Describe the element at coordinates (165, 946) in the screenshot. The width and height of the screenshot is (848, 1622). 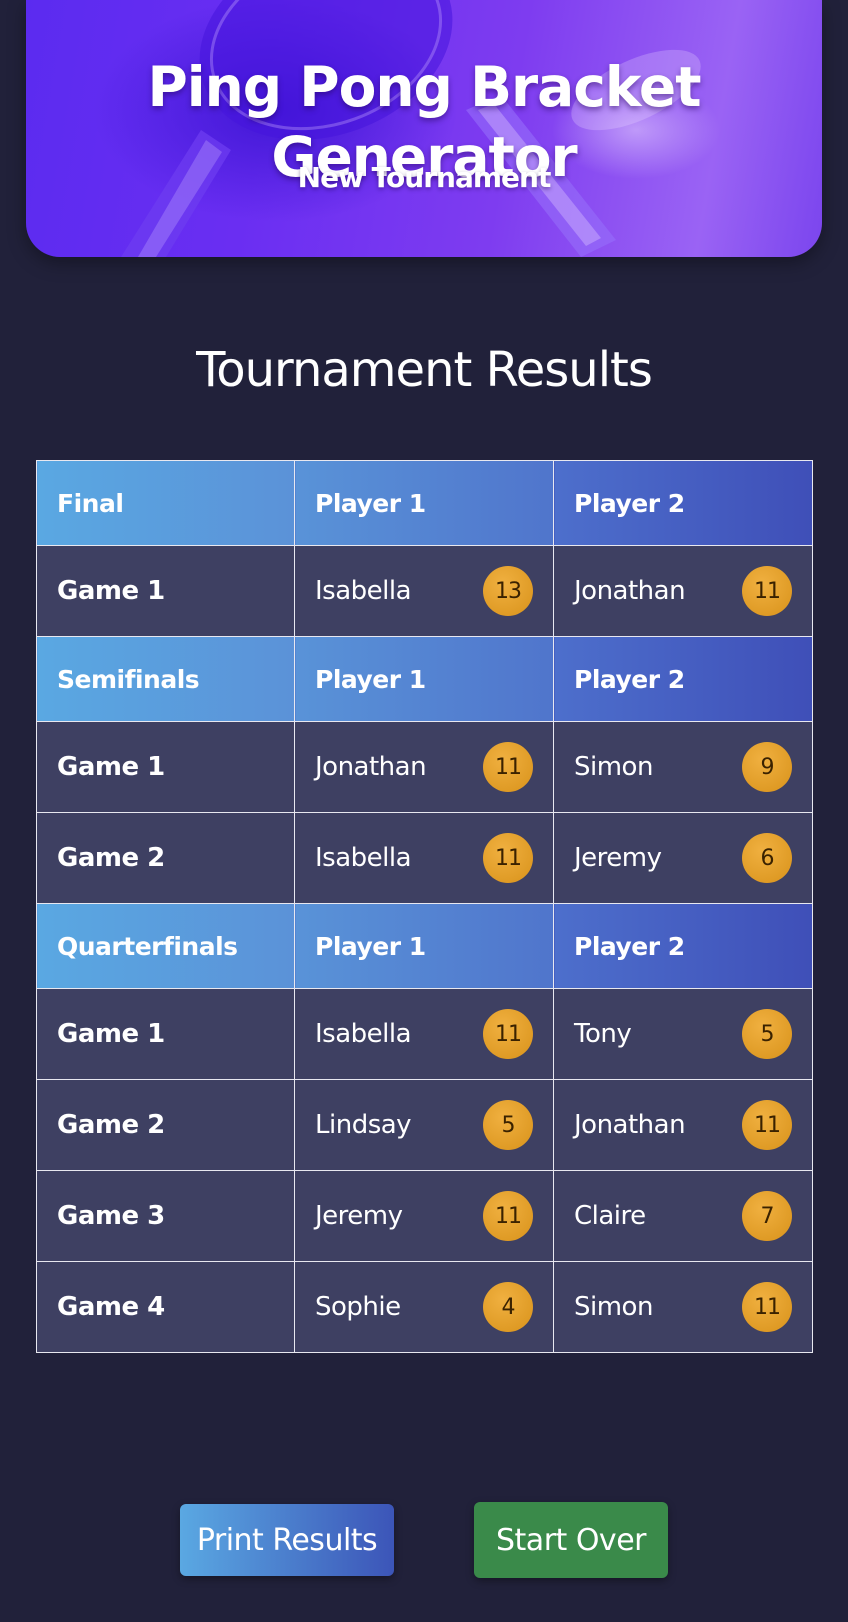
I see `round-name: Quarterfinals` at that location.